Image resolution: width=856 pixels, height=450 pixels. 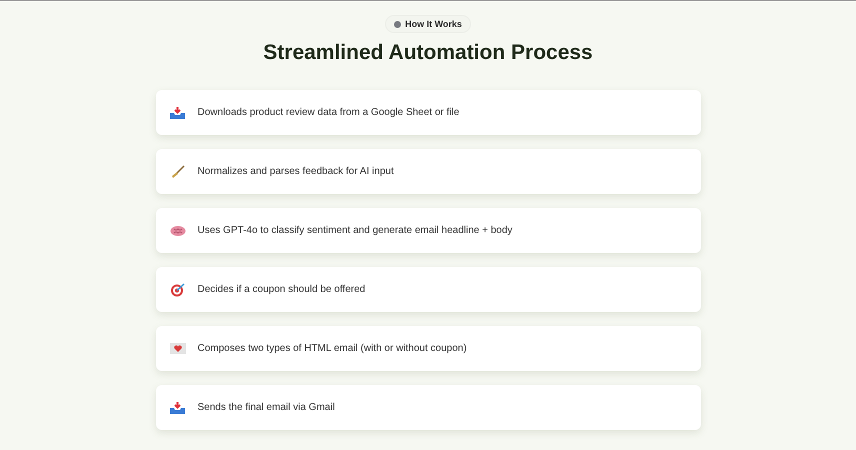 I want to click on step-text: Sends the final email via Gmail, so click(x=266, y=407).